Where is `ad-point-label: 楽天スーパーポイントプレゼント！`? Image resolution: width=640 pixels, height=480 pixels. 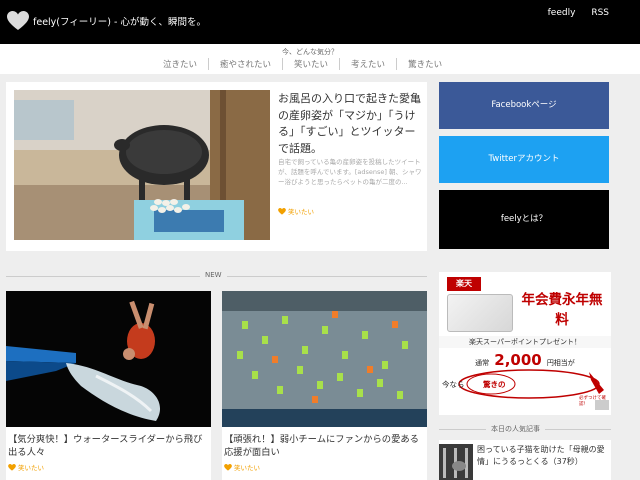 ad-point-label: 楽天スーパーポイントプレゼント！ is located at coordinates (525, 342).